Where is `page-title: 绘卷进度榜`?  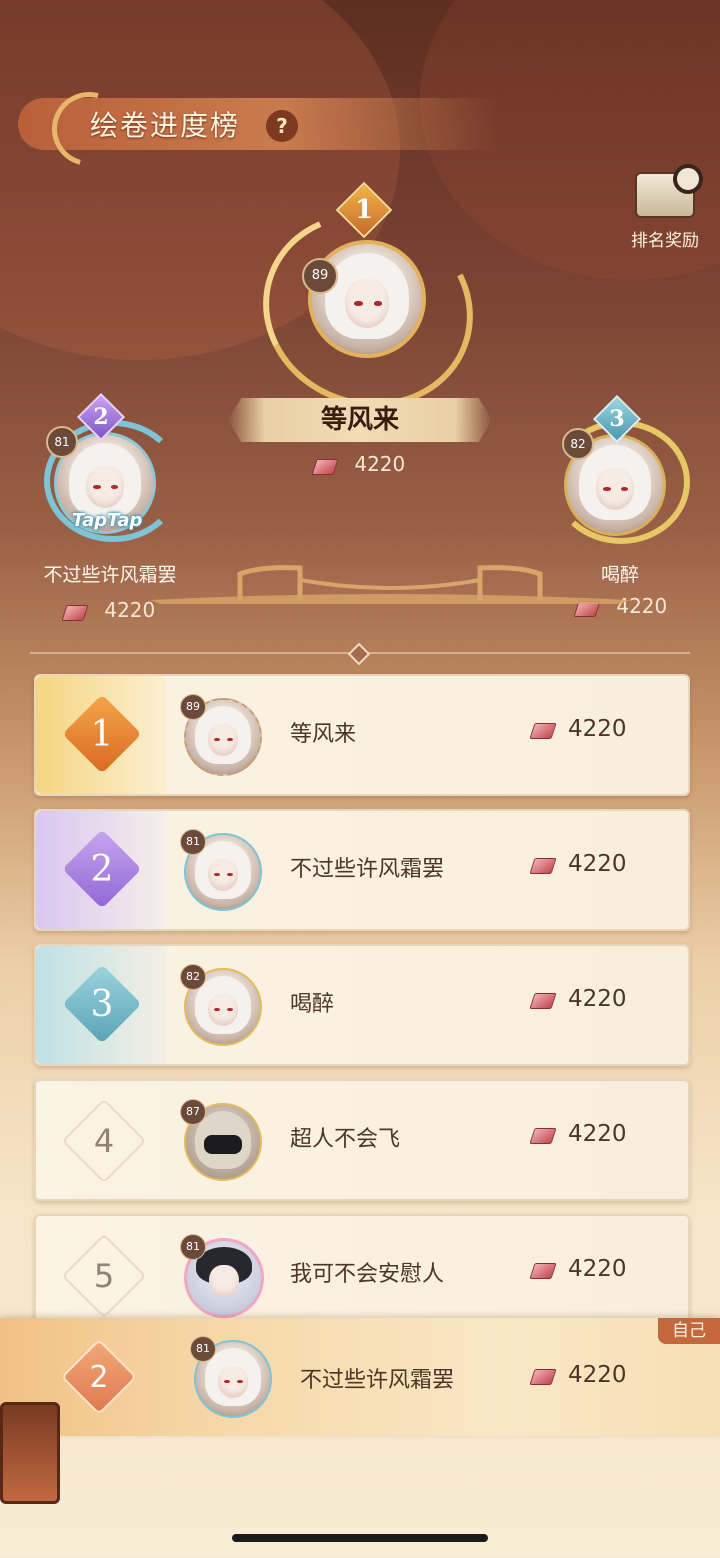 page-title: 绘卷进度榜 is located at coordinates (165, 125).